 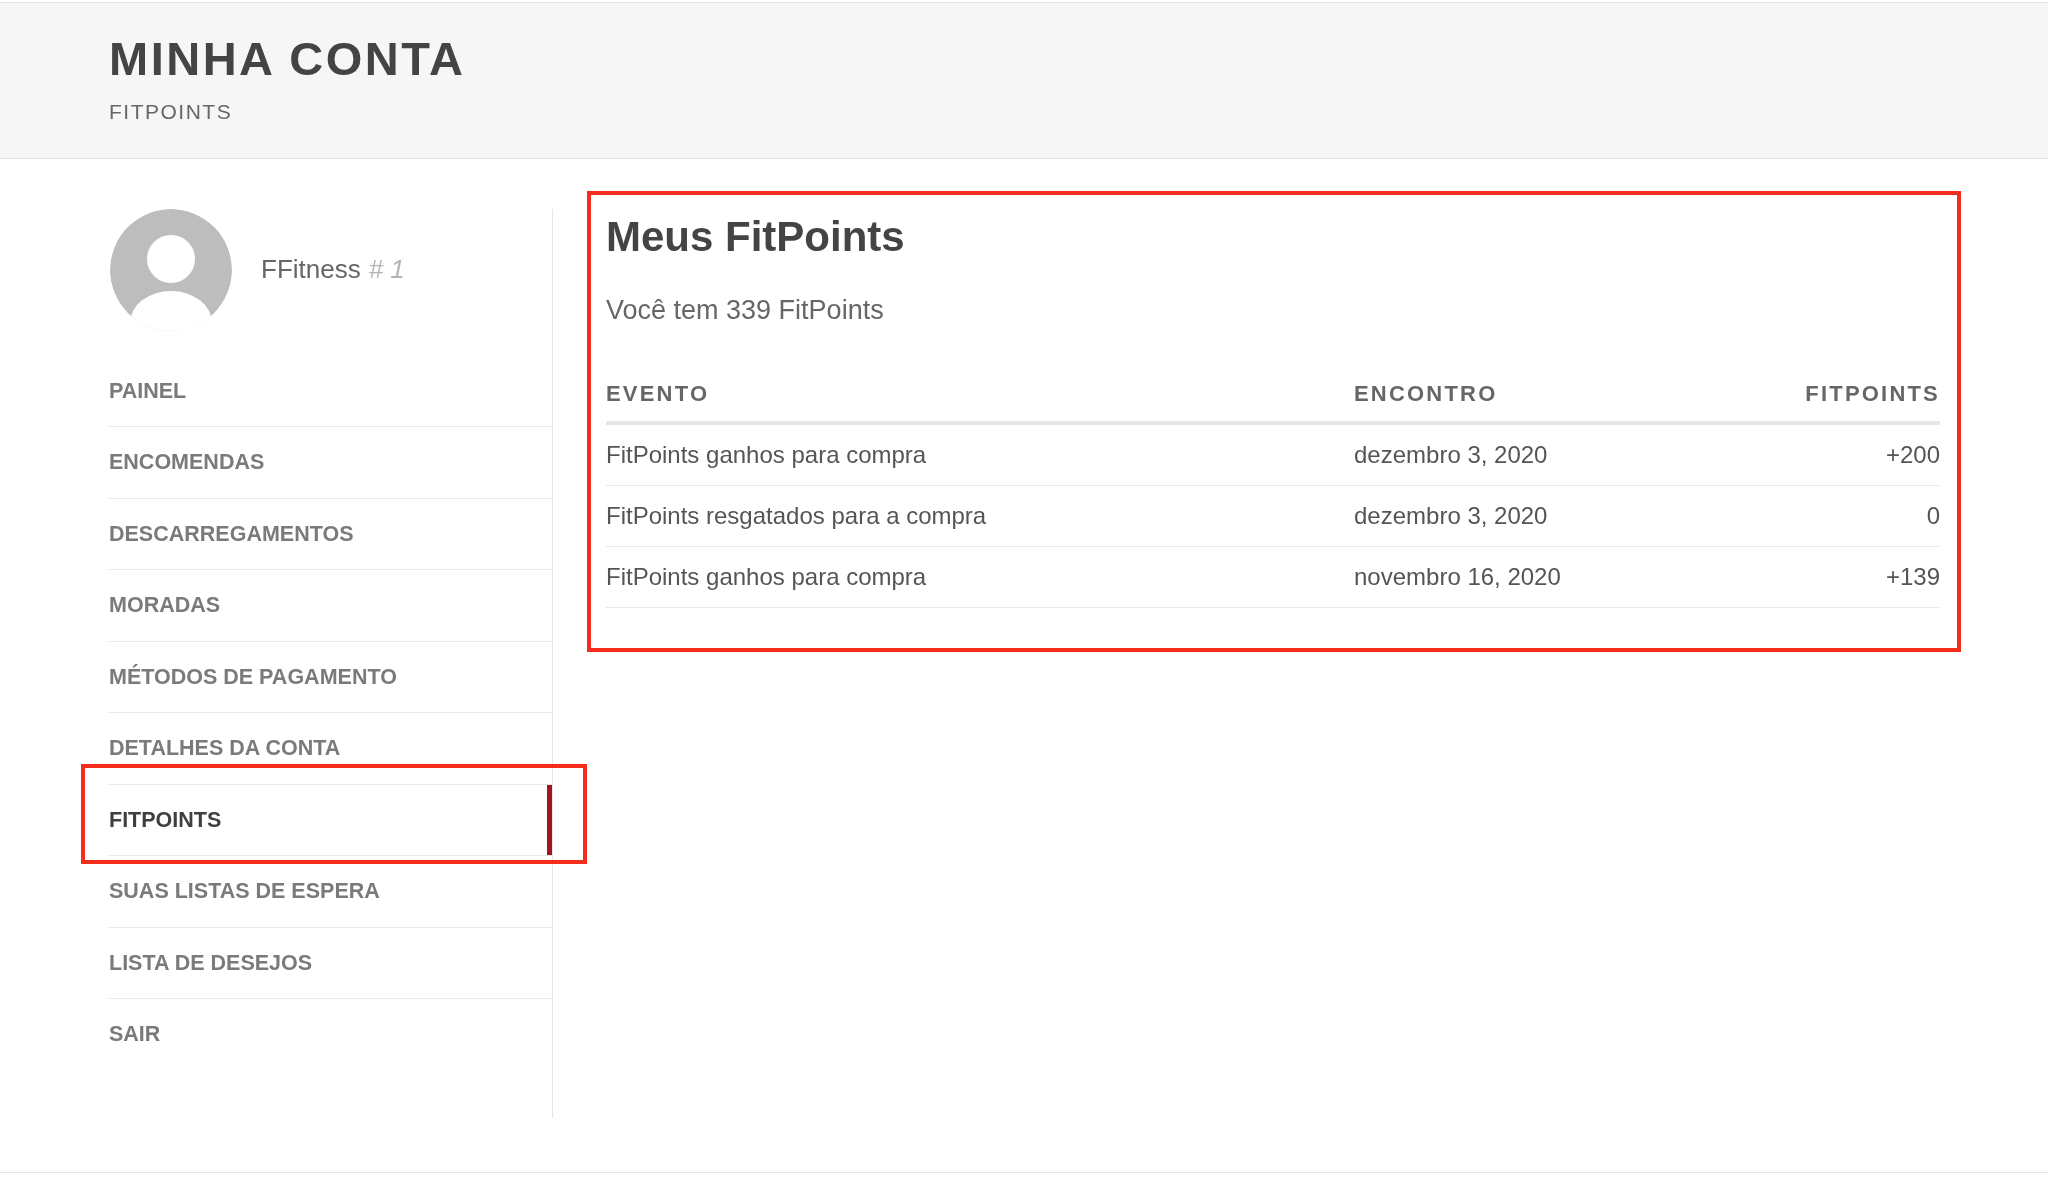 What do you see at coordinates (287, 59) in the screenshot?
I see `page-title: MINHA CONTA` at bounding box center [287, 59].